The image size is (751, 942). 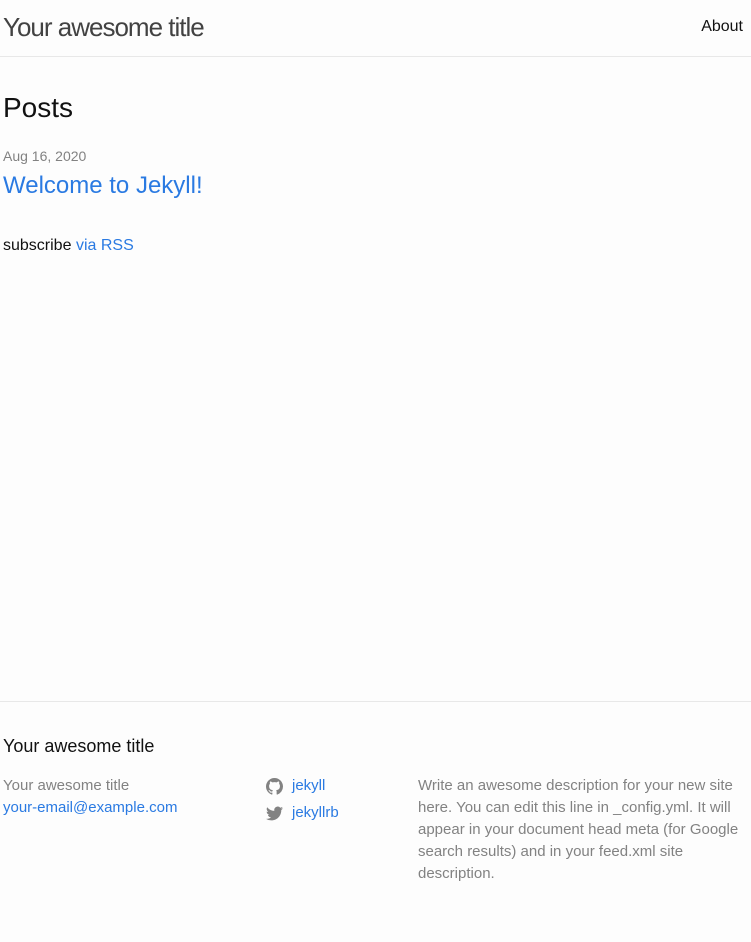 I want to click on github-icon, so click(x=274, y=786).